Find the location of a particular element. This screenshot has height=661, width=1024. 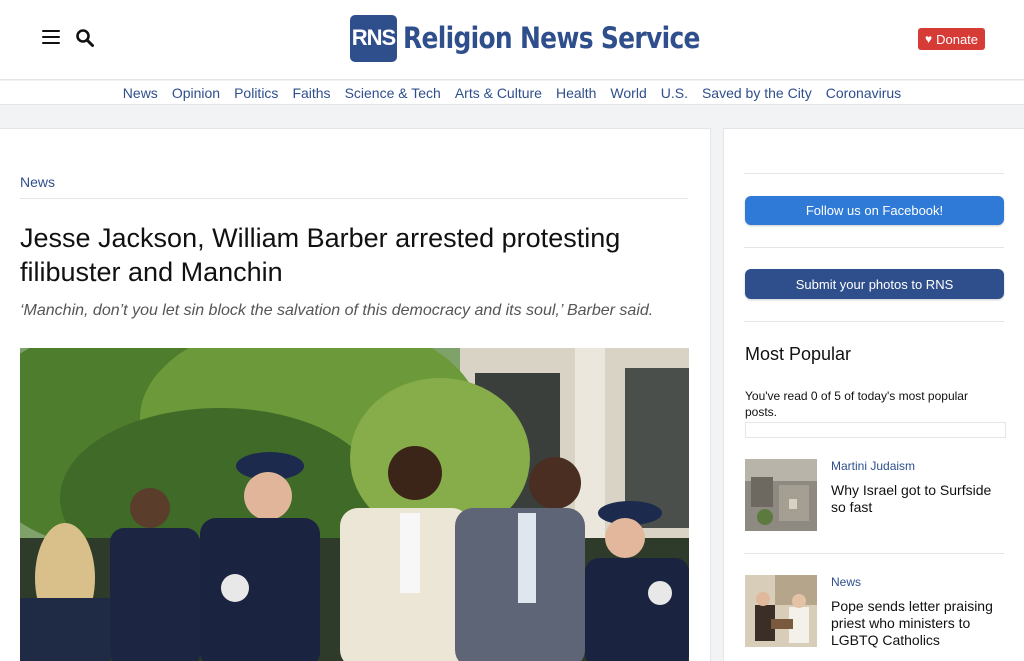

nav-item-world: World is located at coordinates (628, 93).